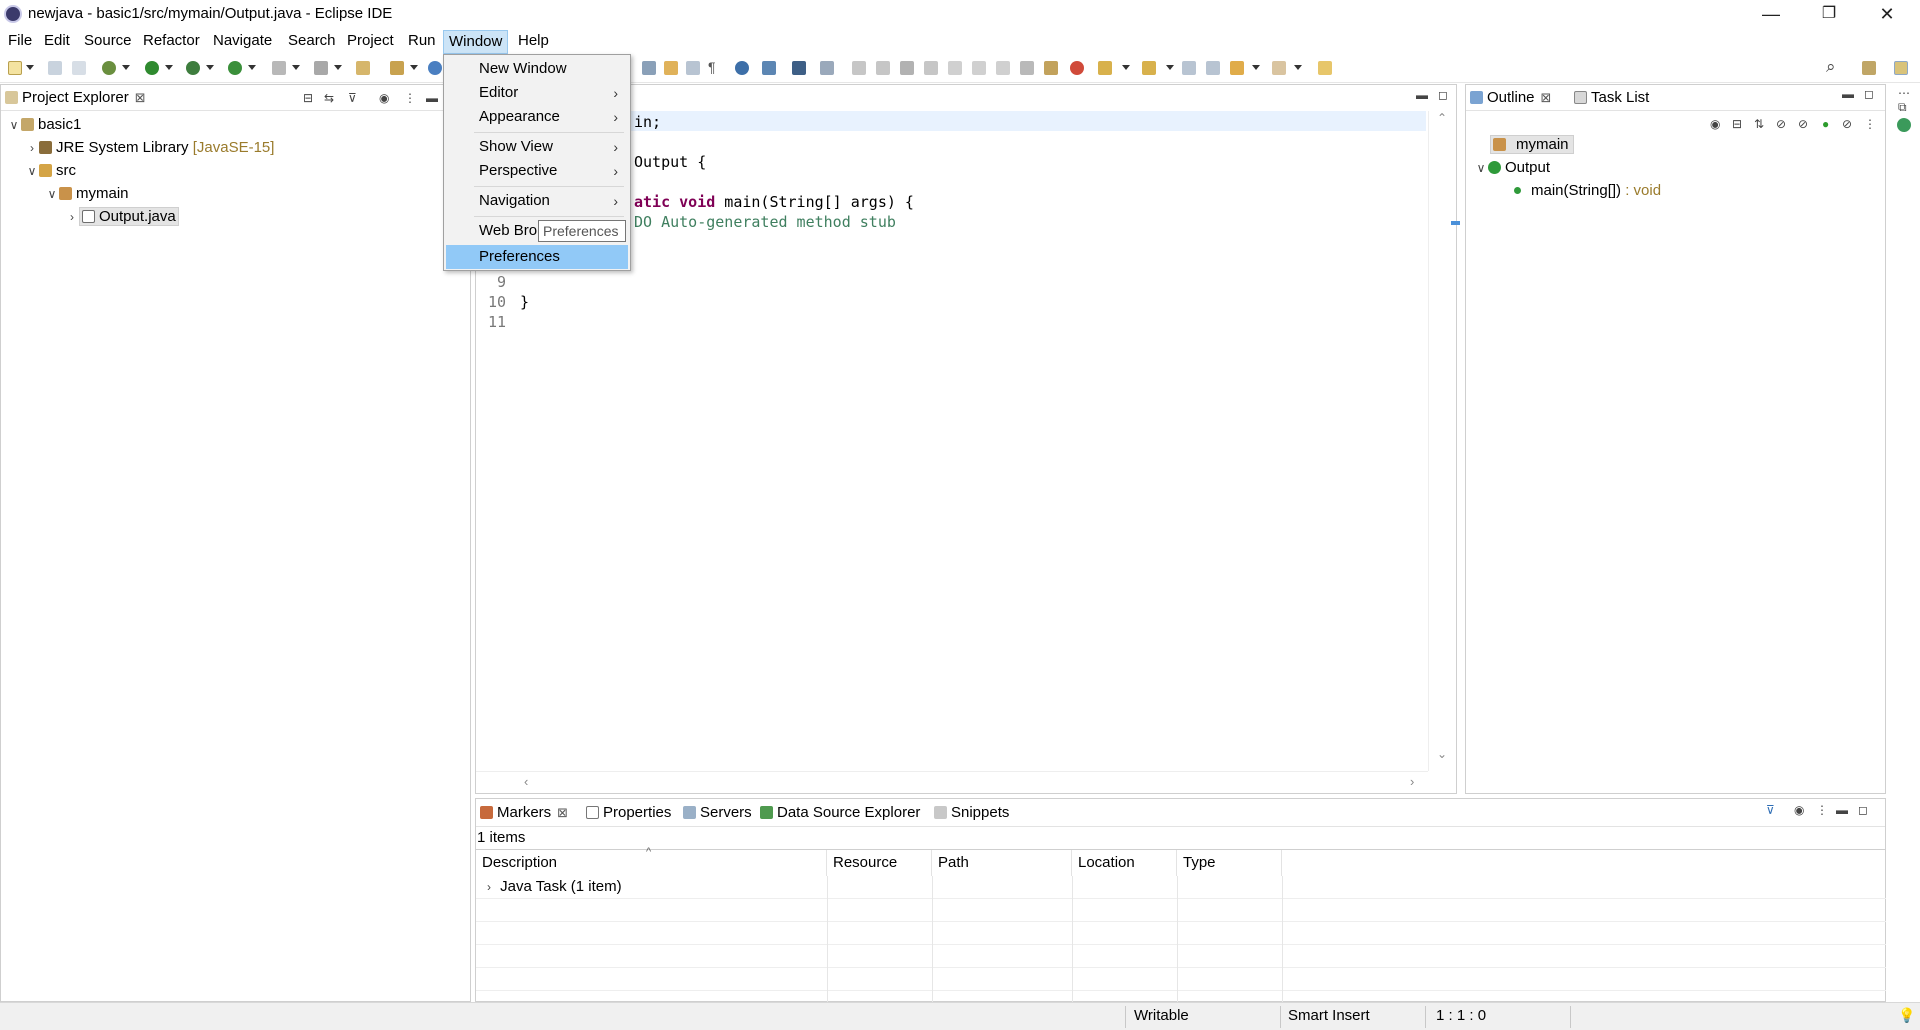  I want to click on terminate-icon, so click(907, 68).